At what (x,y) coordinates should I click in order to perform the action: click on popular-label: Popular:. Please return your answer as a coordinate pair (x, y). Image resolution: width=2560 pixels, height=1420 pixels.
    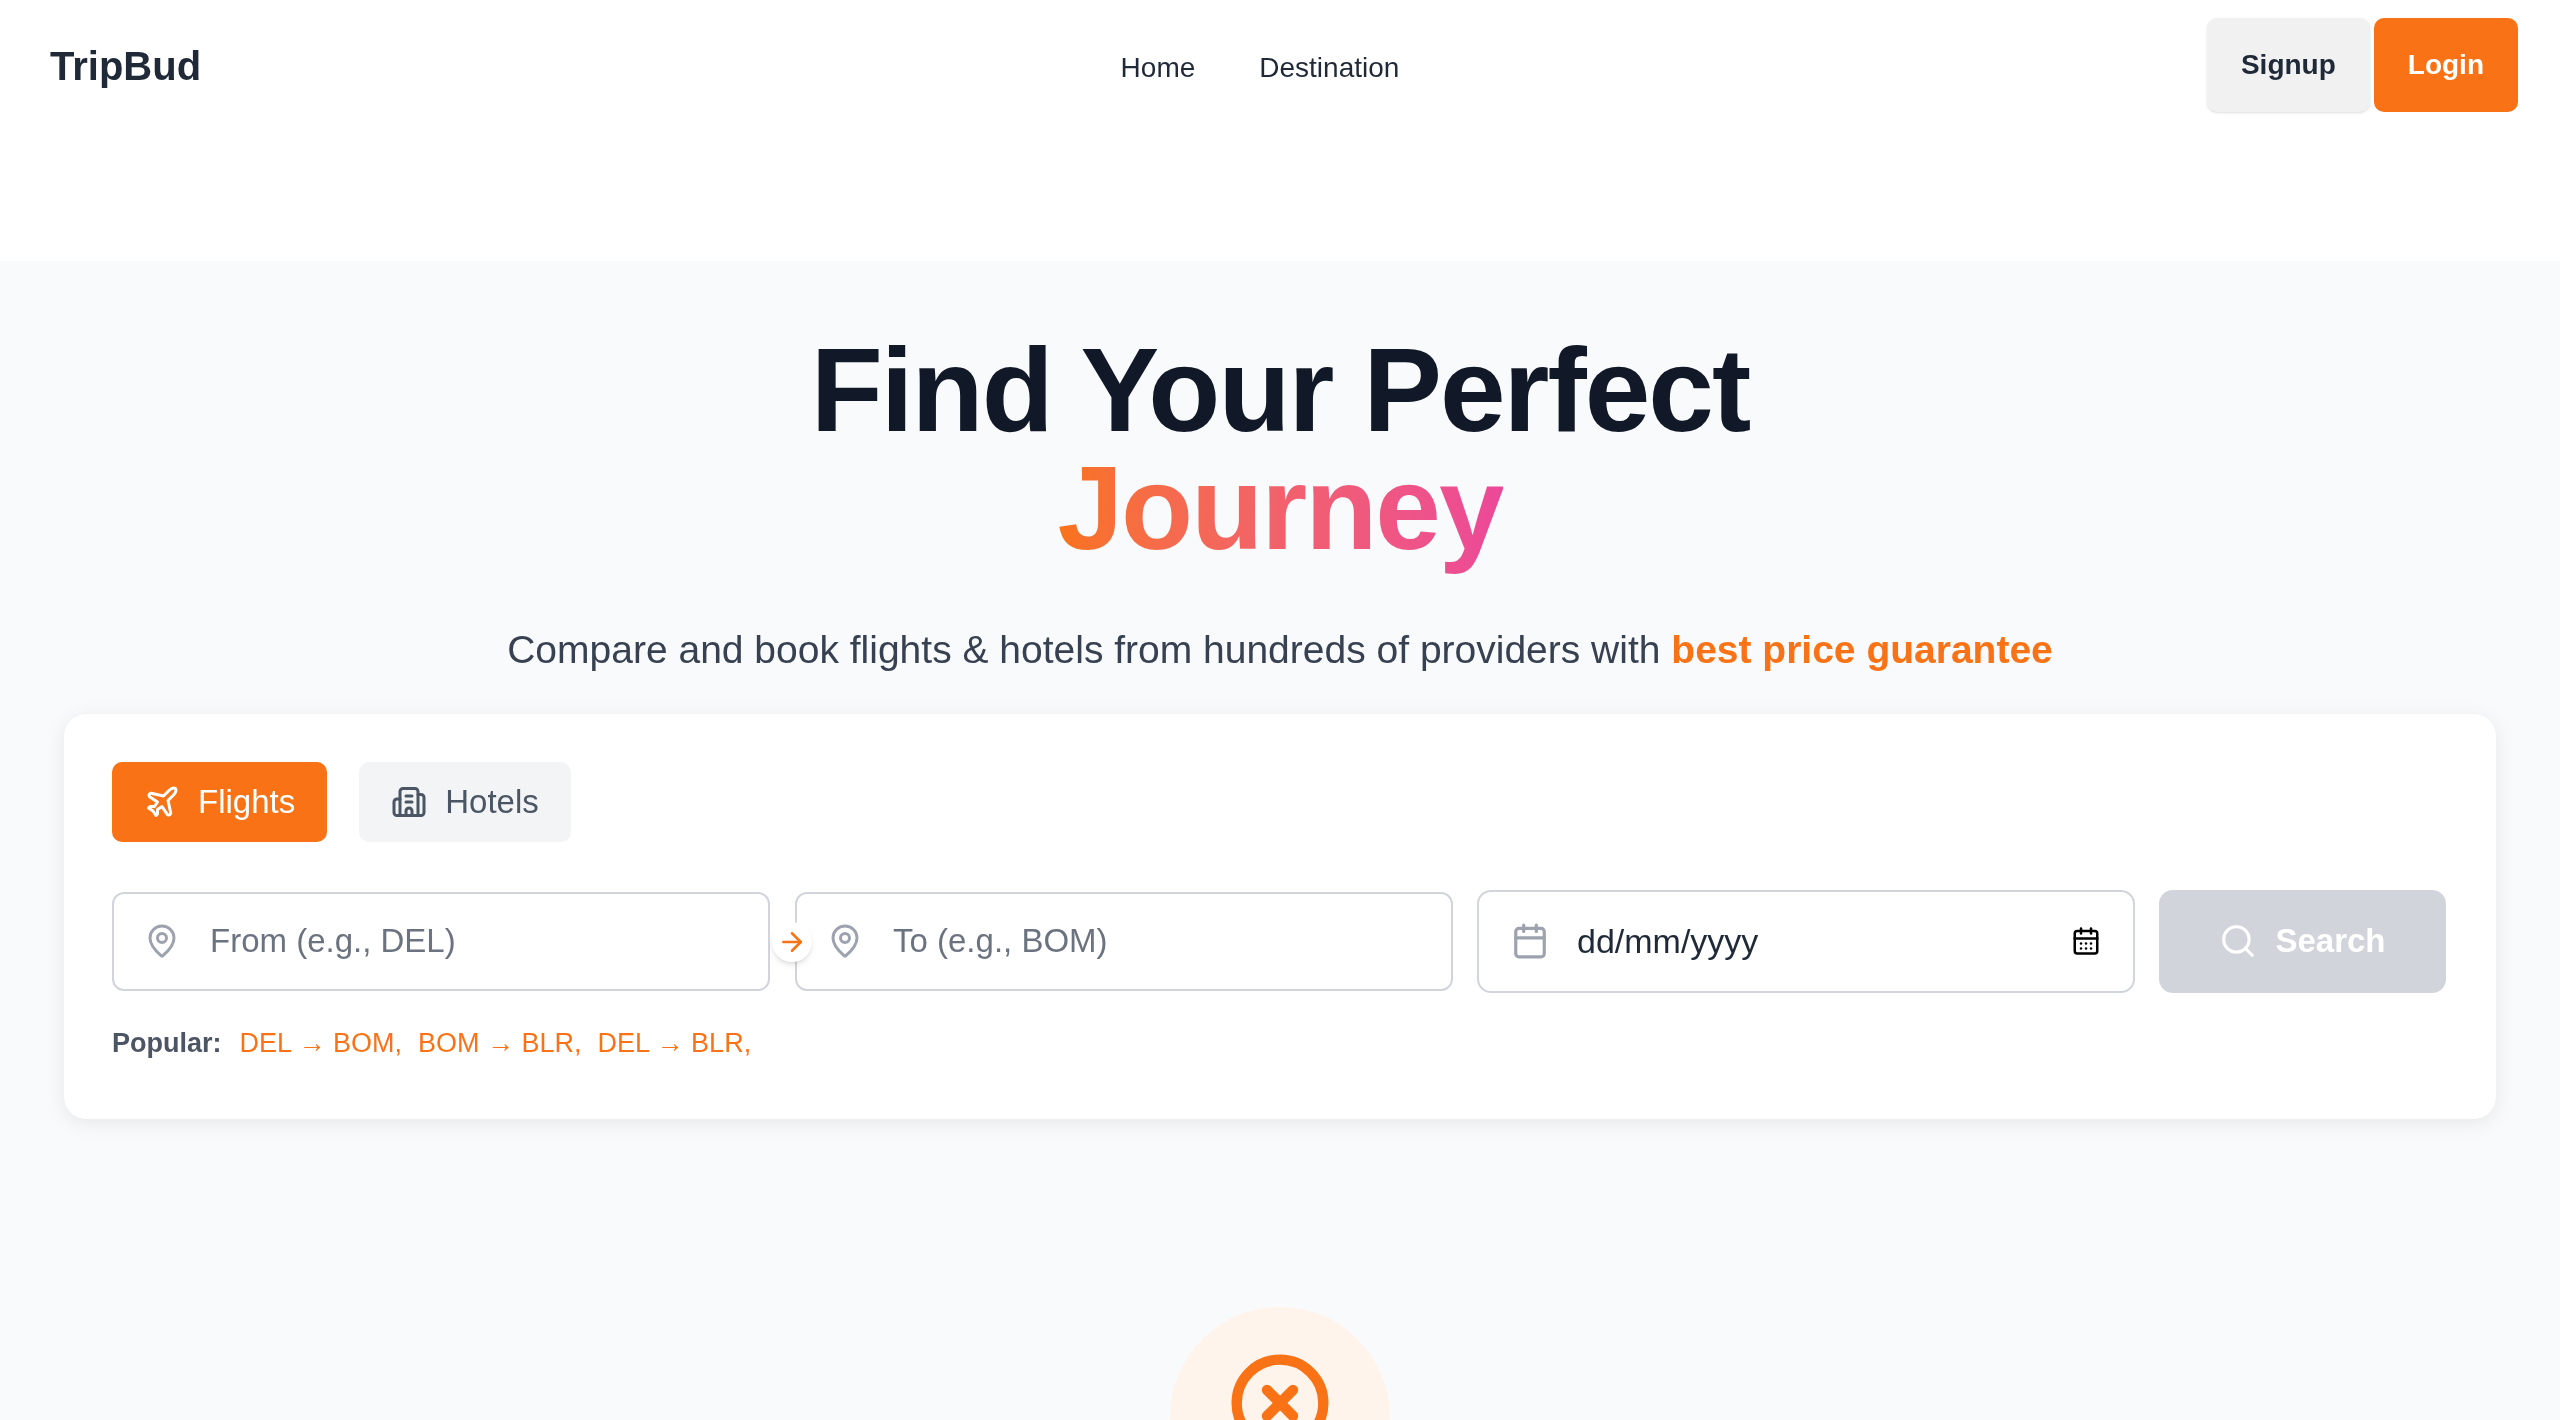
    Looking at the image, I should click on (167, 1043).